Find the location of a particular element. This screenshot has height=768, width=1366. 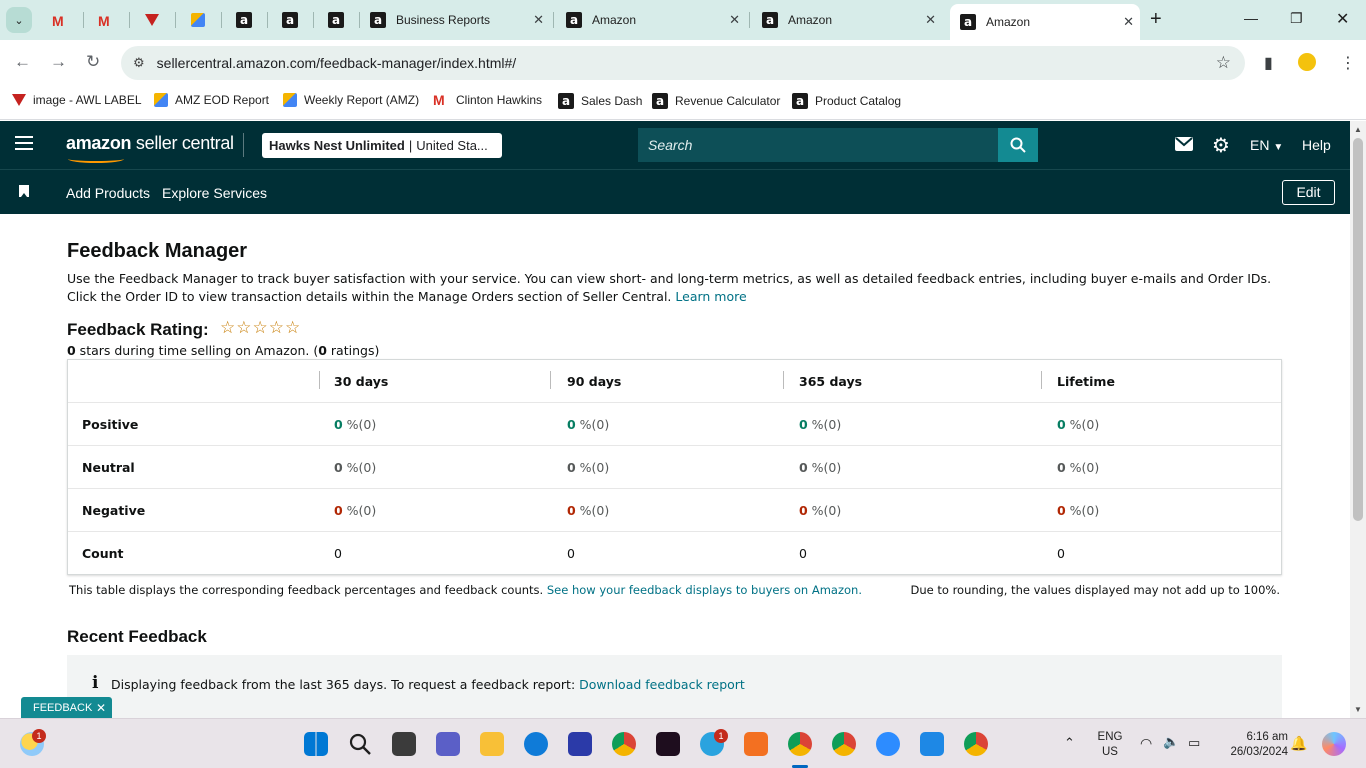

bookmark-amz-eod: AMZ EOD Report is located at coordinates (211, 100).